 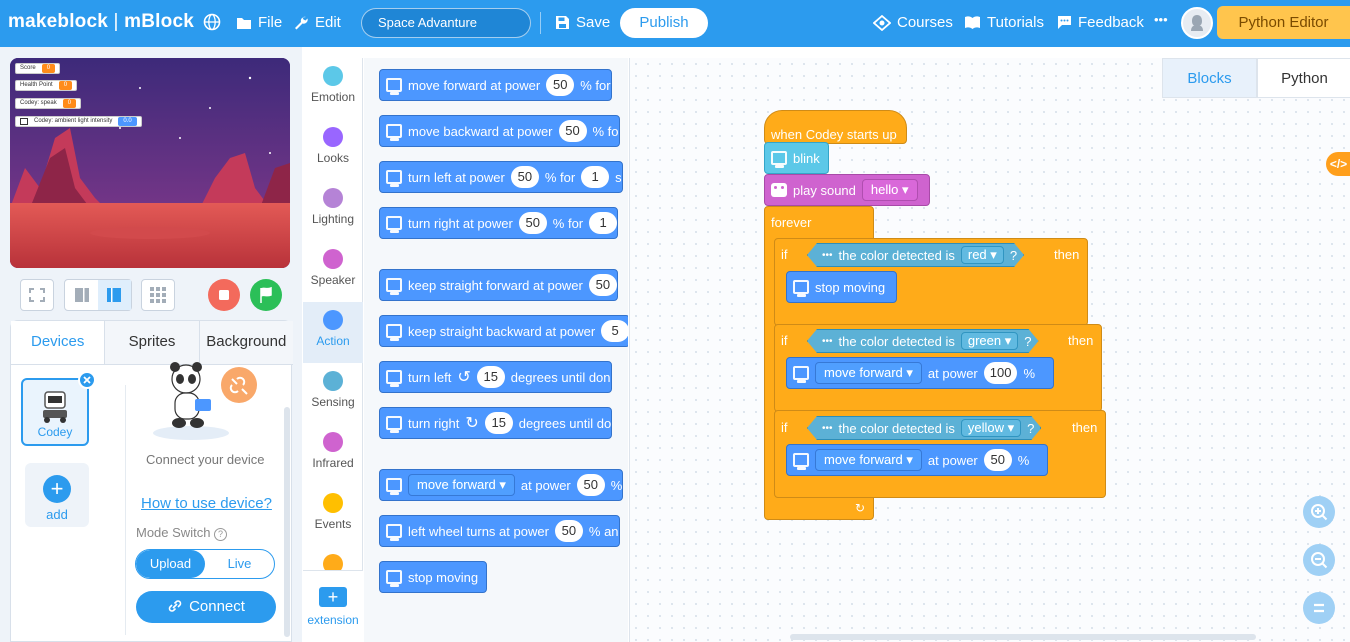 I want to click on tab-devices: Devices, so click(x=58, y=342).